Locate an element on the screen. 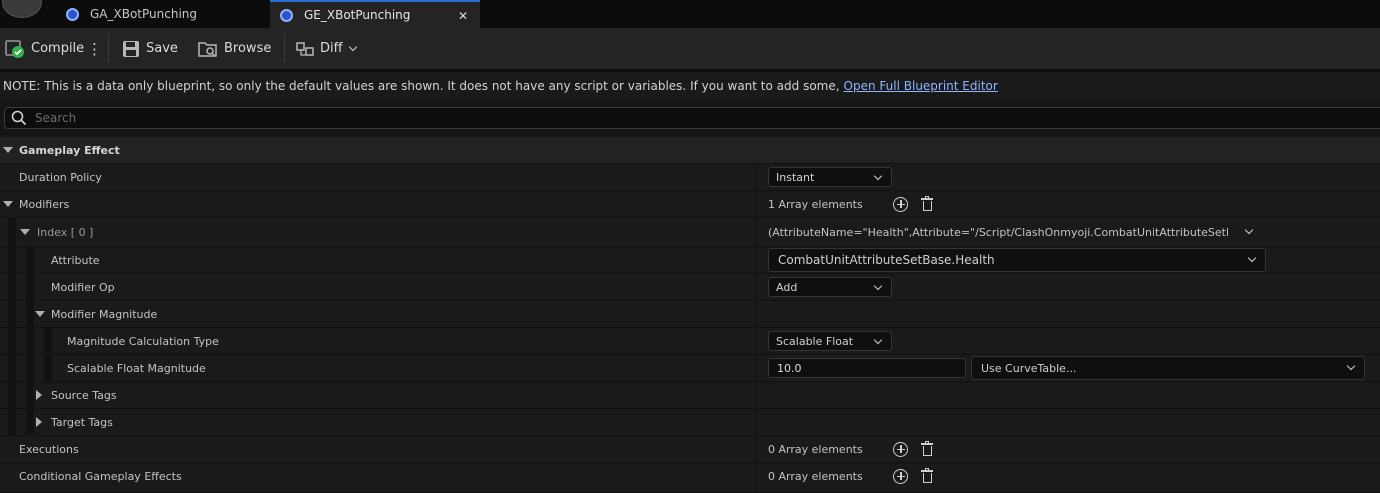 The width and height of the screenshot is (1380, 493). browse-label: Browse is located at coordinates (248, 48).